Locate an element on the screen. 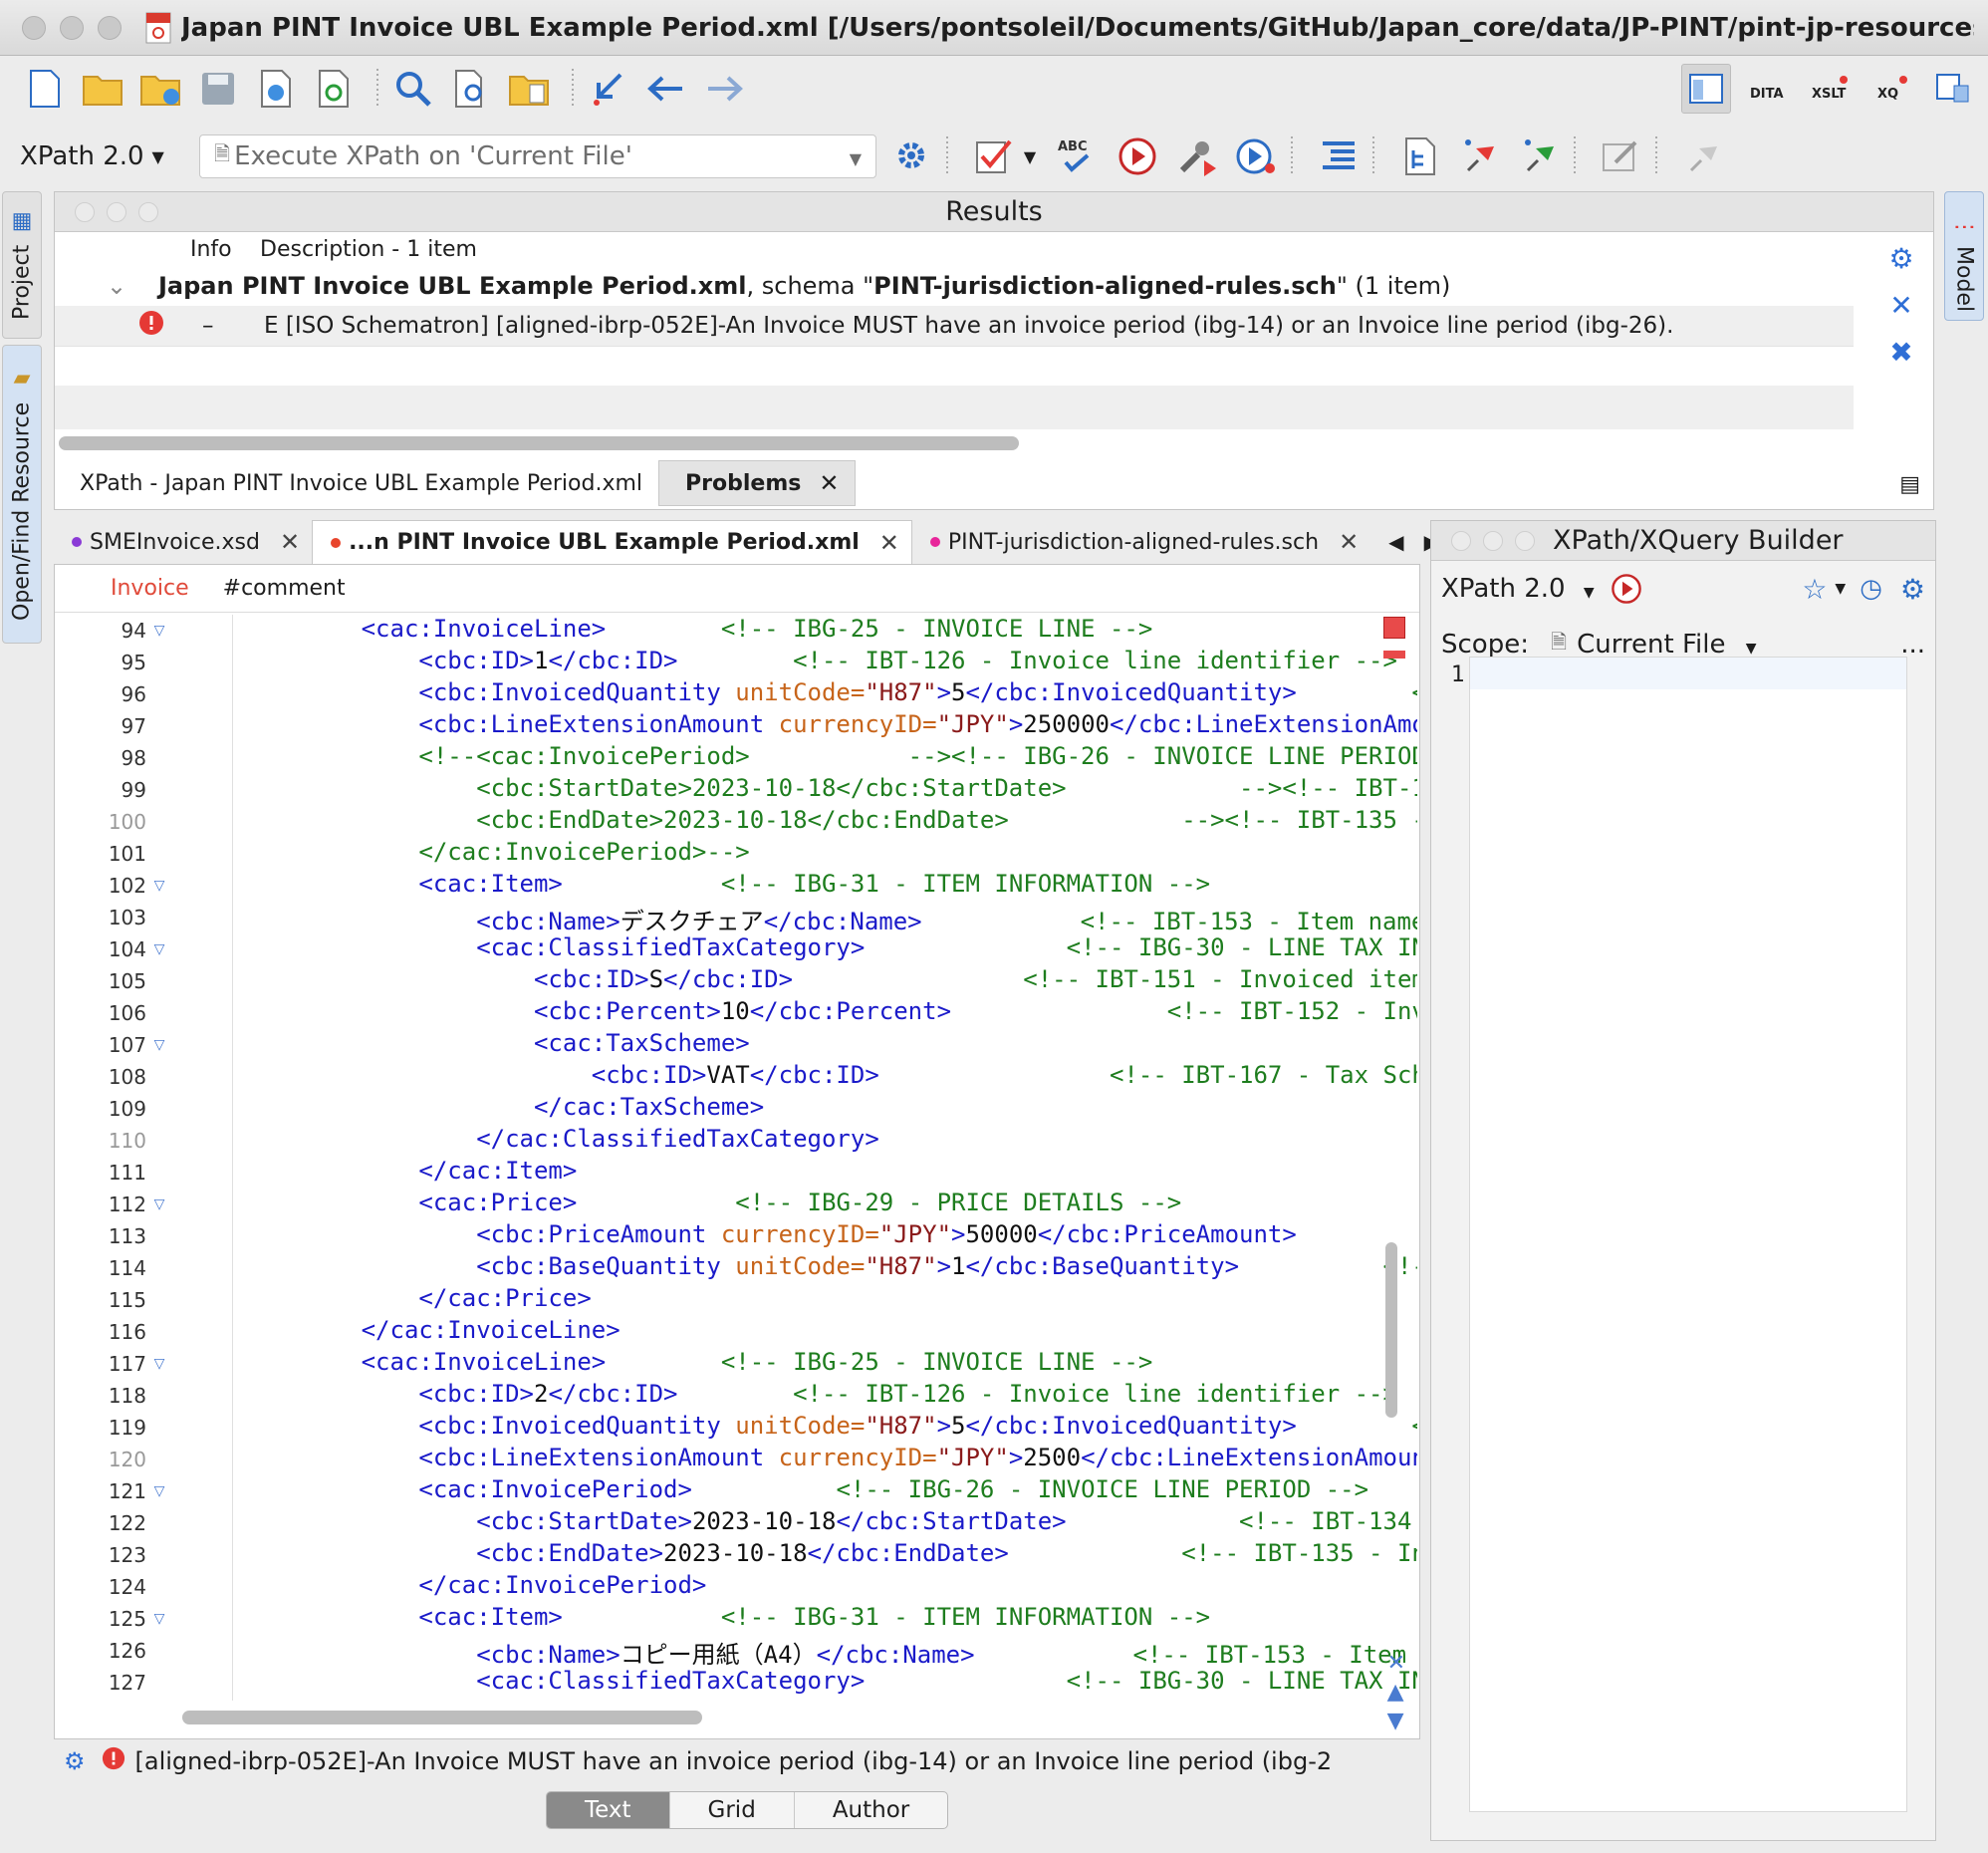  results-settings-gear-icon: ⚙ is located at coordinates (1900, 258).